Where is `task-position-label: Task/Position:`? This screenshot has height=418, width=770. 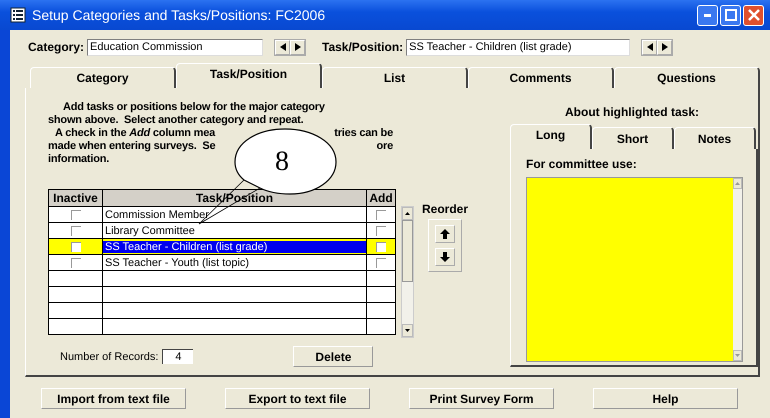
task-position-label: Task/Position: is located at coordinates (363, 47).